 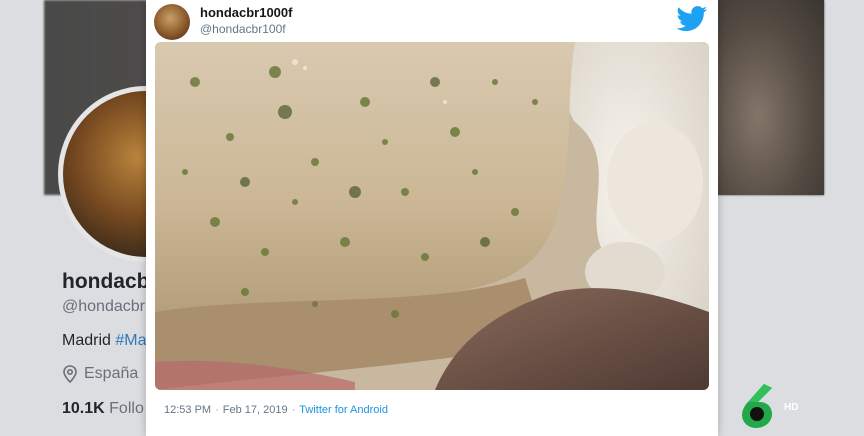 What do you see at coordinates (791, 407) in the screenshot?
I see `hd-label: HD` at bounding box center [791, 407].